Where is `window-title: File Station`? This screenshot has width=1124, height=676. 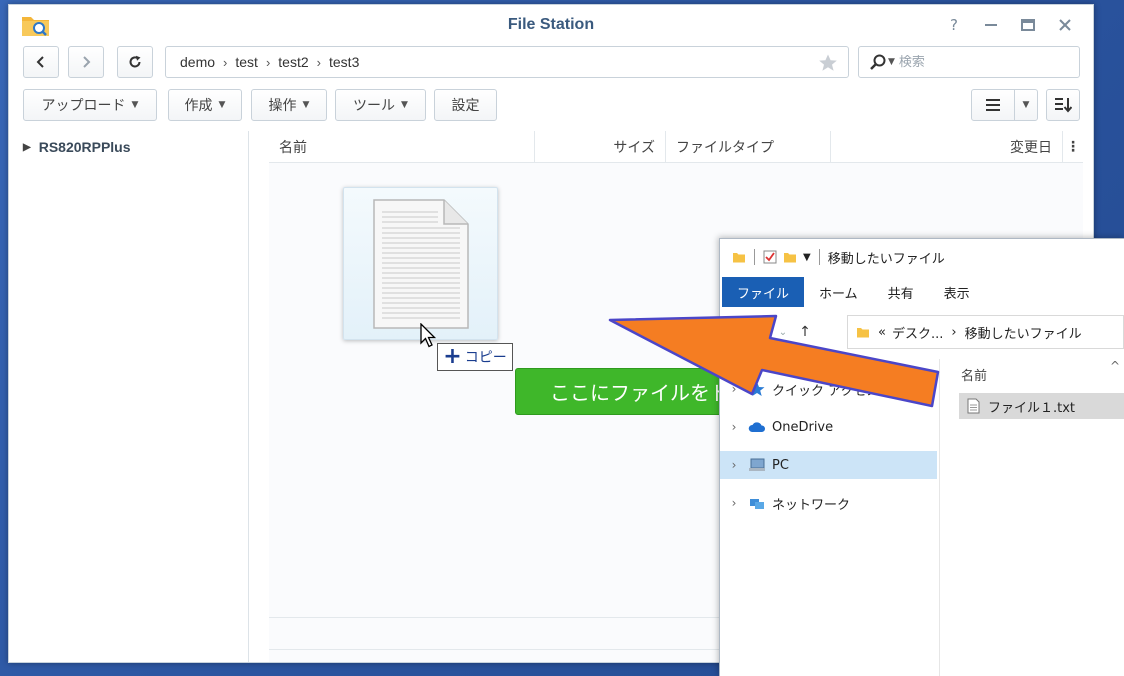
window-title: File Station is located at coordinates (551, 24).